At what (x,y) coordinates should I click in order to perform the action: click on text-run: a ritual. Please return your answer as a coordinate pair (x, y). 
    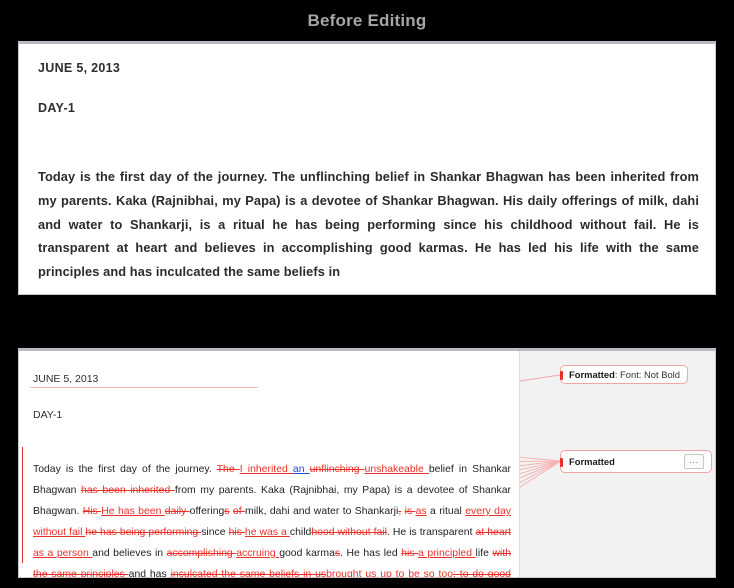
    Looking at the image, I should click on (446, 512).